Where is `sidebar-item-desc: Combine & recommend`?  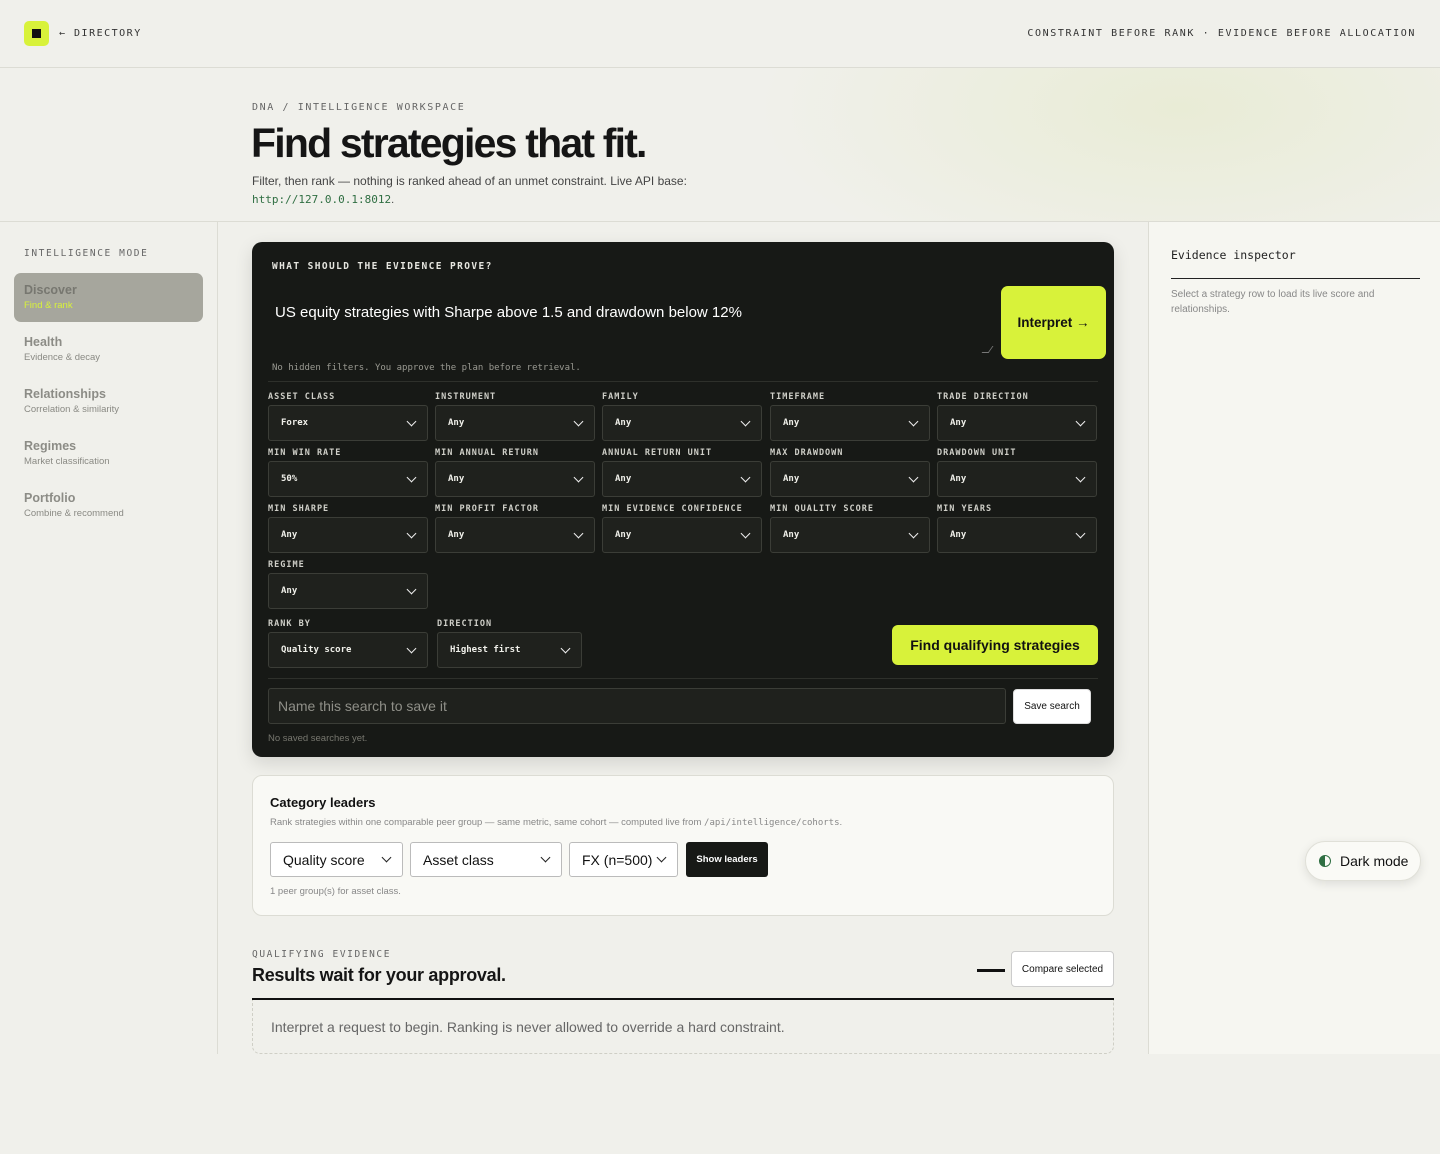
sidebar-item-desc: Combine & recommend is located at coordinates (74, 513).